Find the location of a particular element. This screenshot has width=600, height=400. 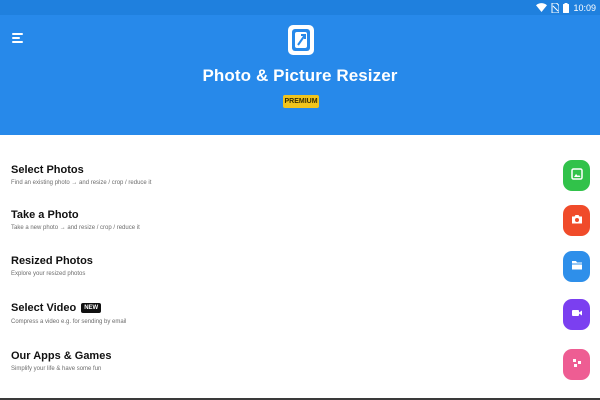

premium-badge: PREMIUM is located at coordinates (301, 101).